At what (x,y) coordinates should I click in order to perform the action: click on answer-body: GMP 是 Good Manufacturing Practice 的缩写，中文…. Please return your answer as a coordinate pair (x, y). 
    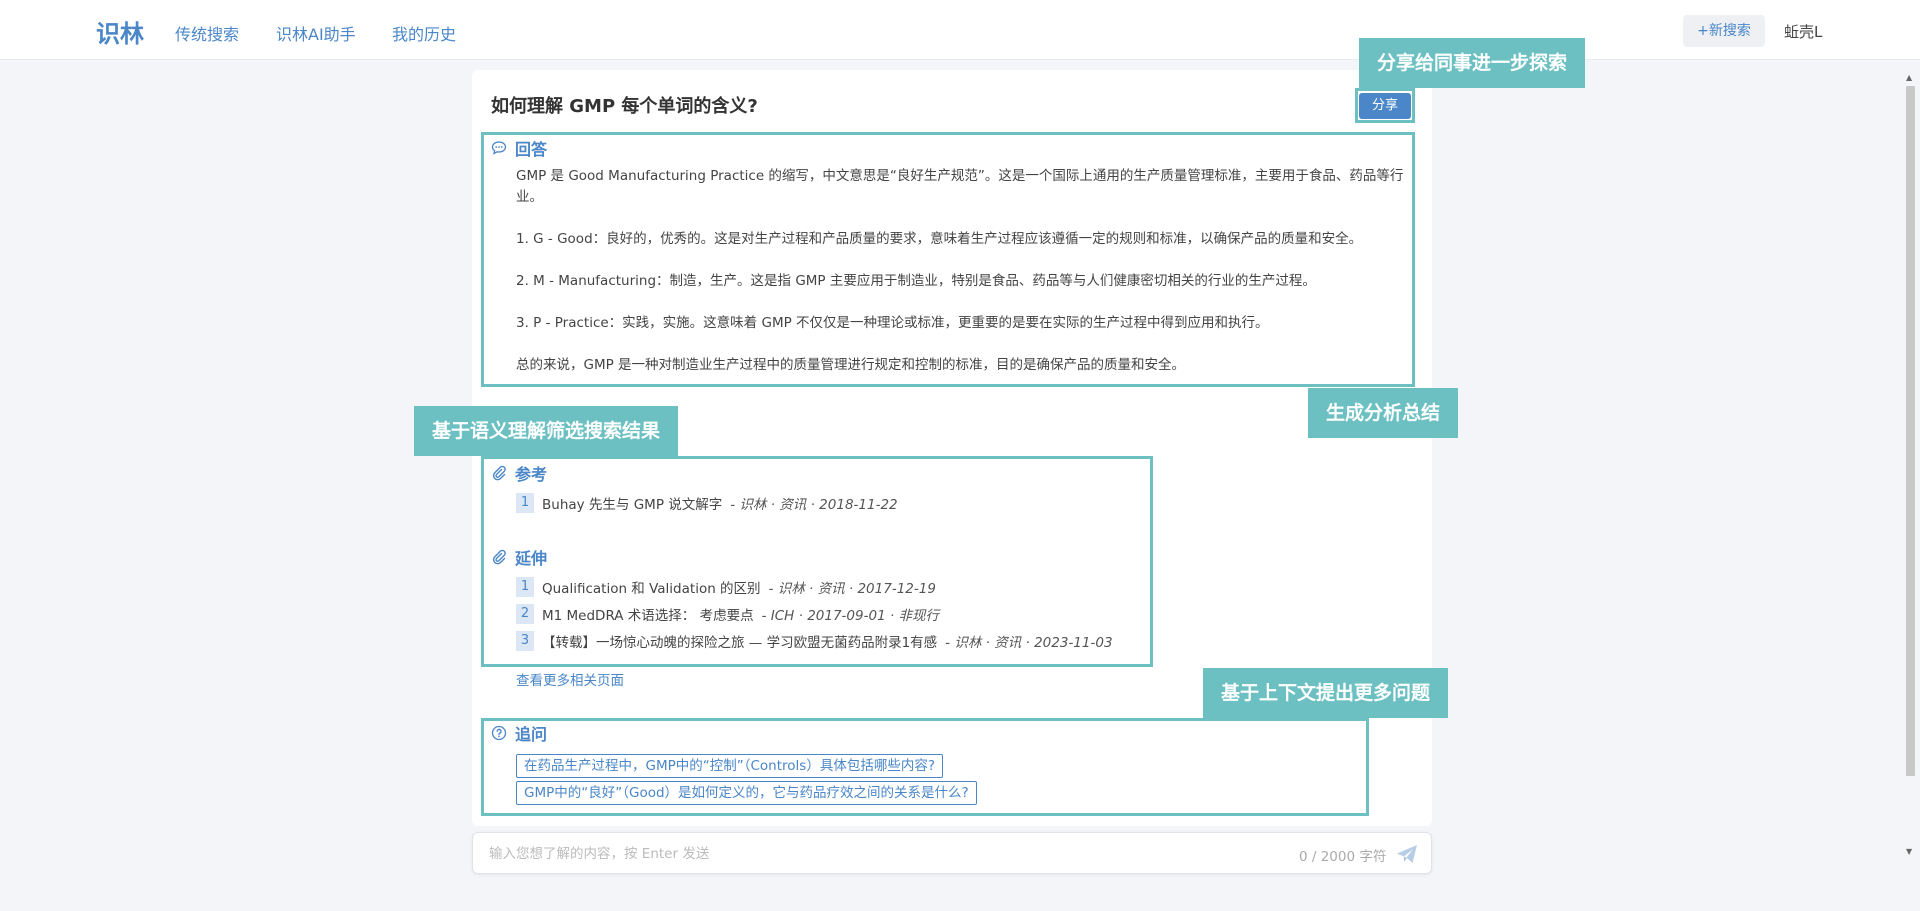
    Looking at the image, I should click on (961, 281).